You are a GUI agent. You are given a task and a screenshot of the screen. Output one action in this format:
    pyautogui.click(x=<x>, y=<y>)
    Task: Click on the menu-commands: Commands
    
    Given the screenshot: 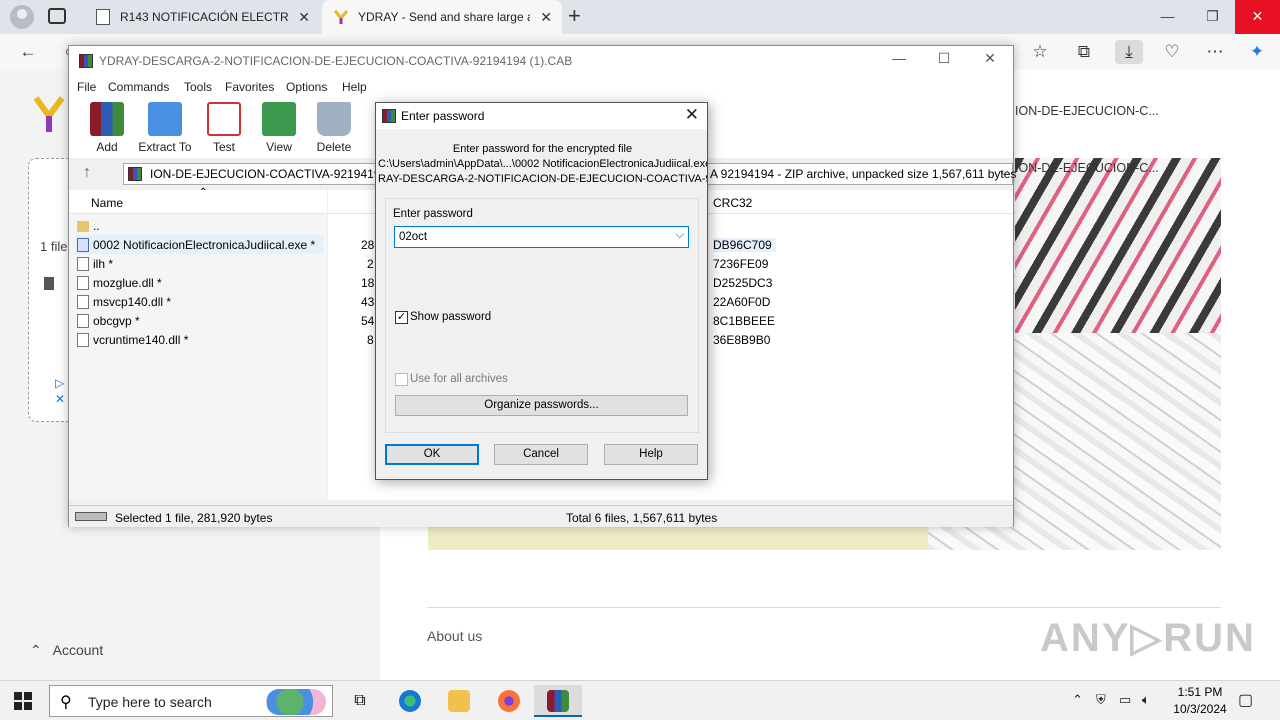 What is the action you would take?
    pyautogui.click(x=138, y=87)
    